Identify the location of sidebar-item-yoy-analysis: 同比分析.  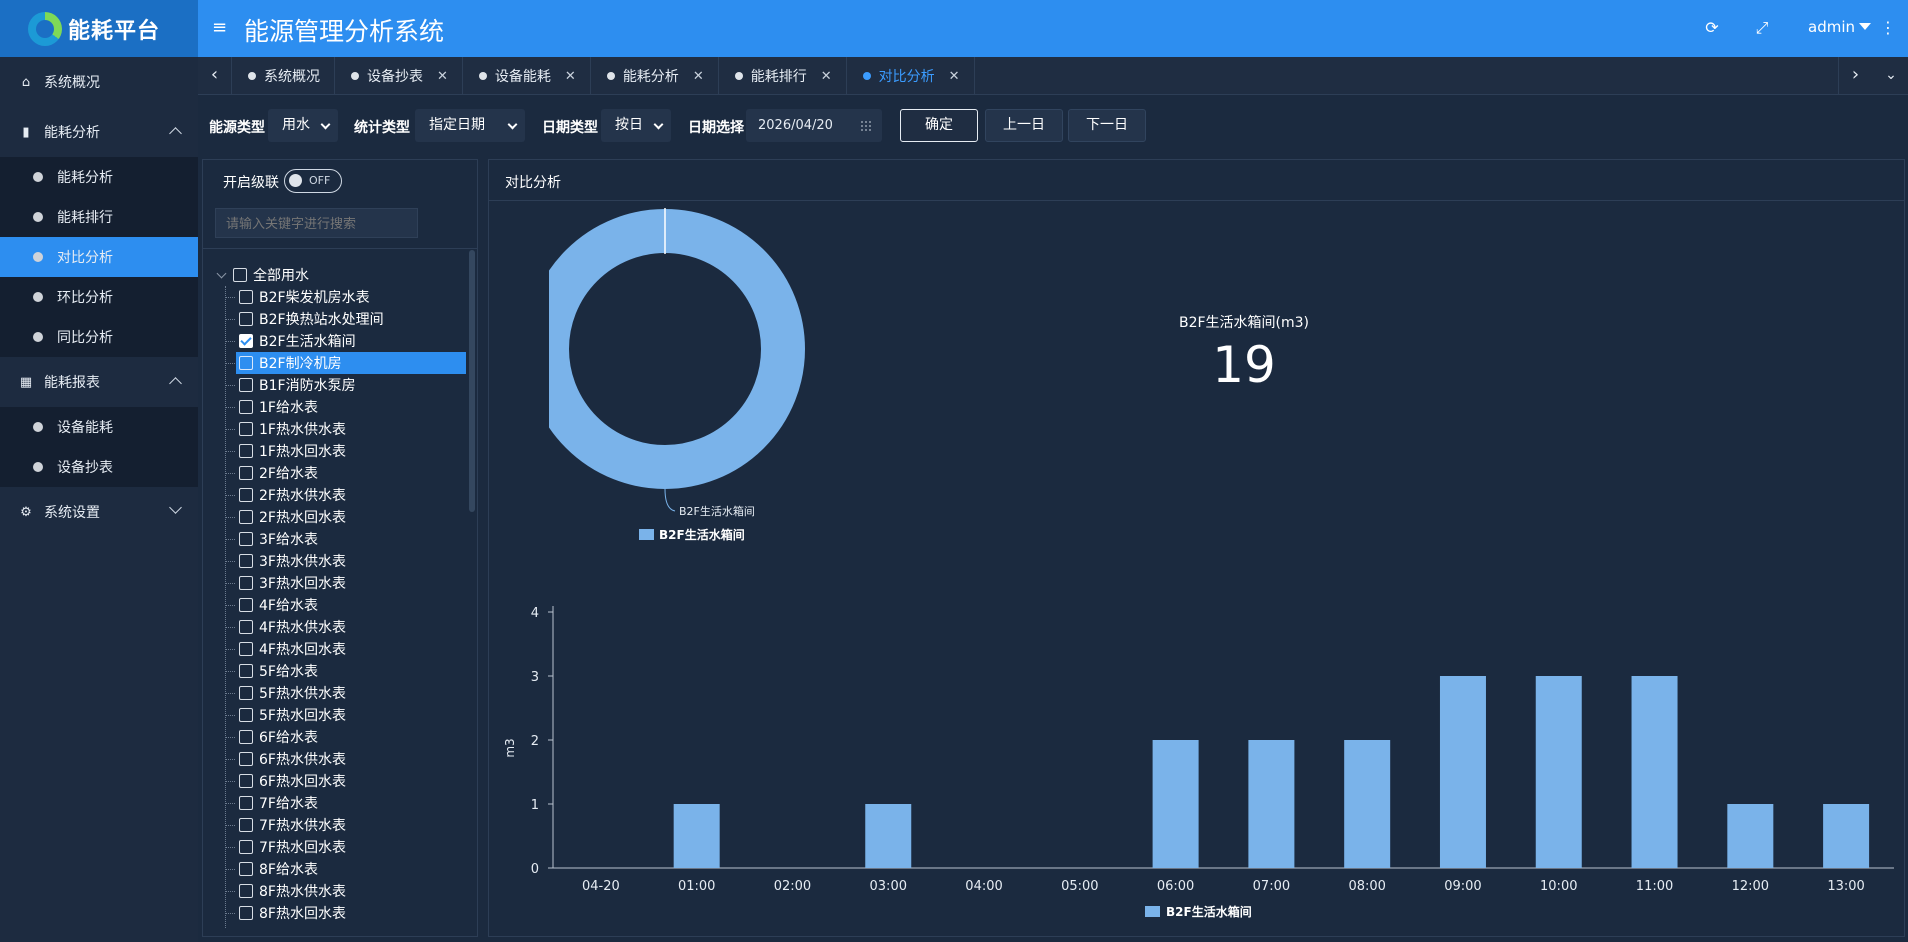
(99, 337).